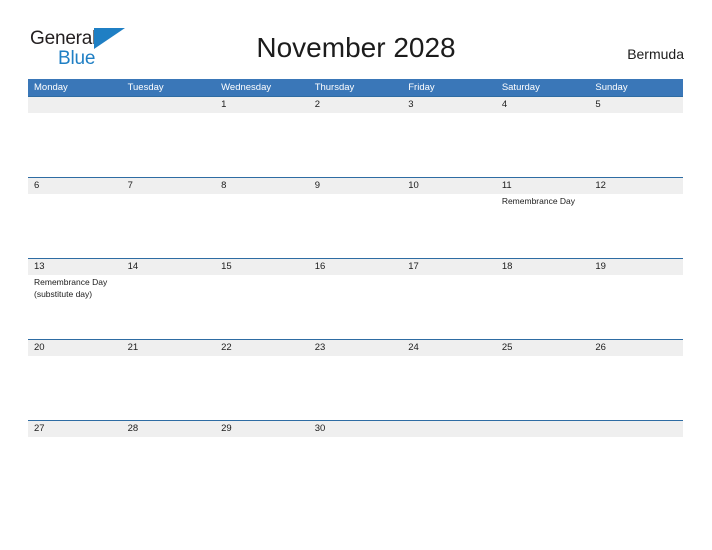 Image resolution: width=712 pixels, height=550 pixels. I want to click on day-number: 10, so click(413, 185).